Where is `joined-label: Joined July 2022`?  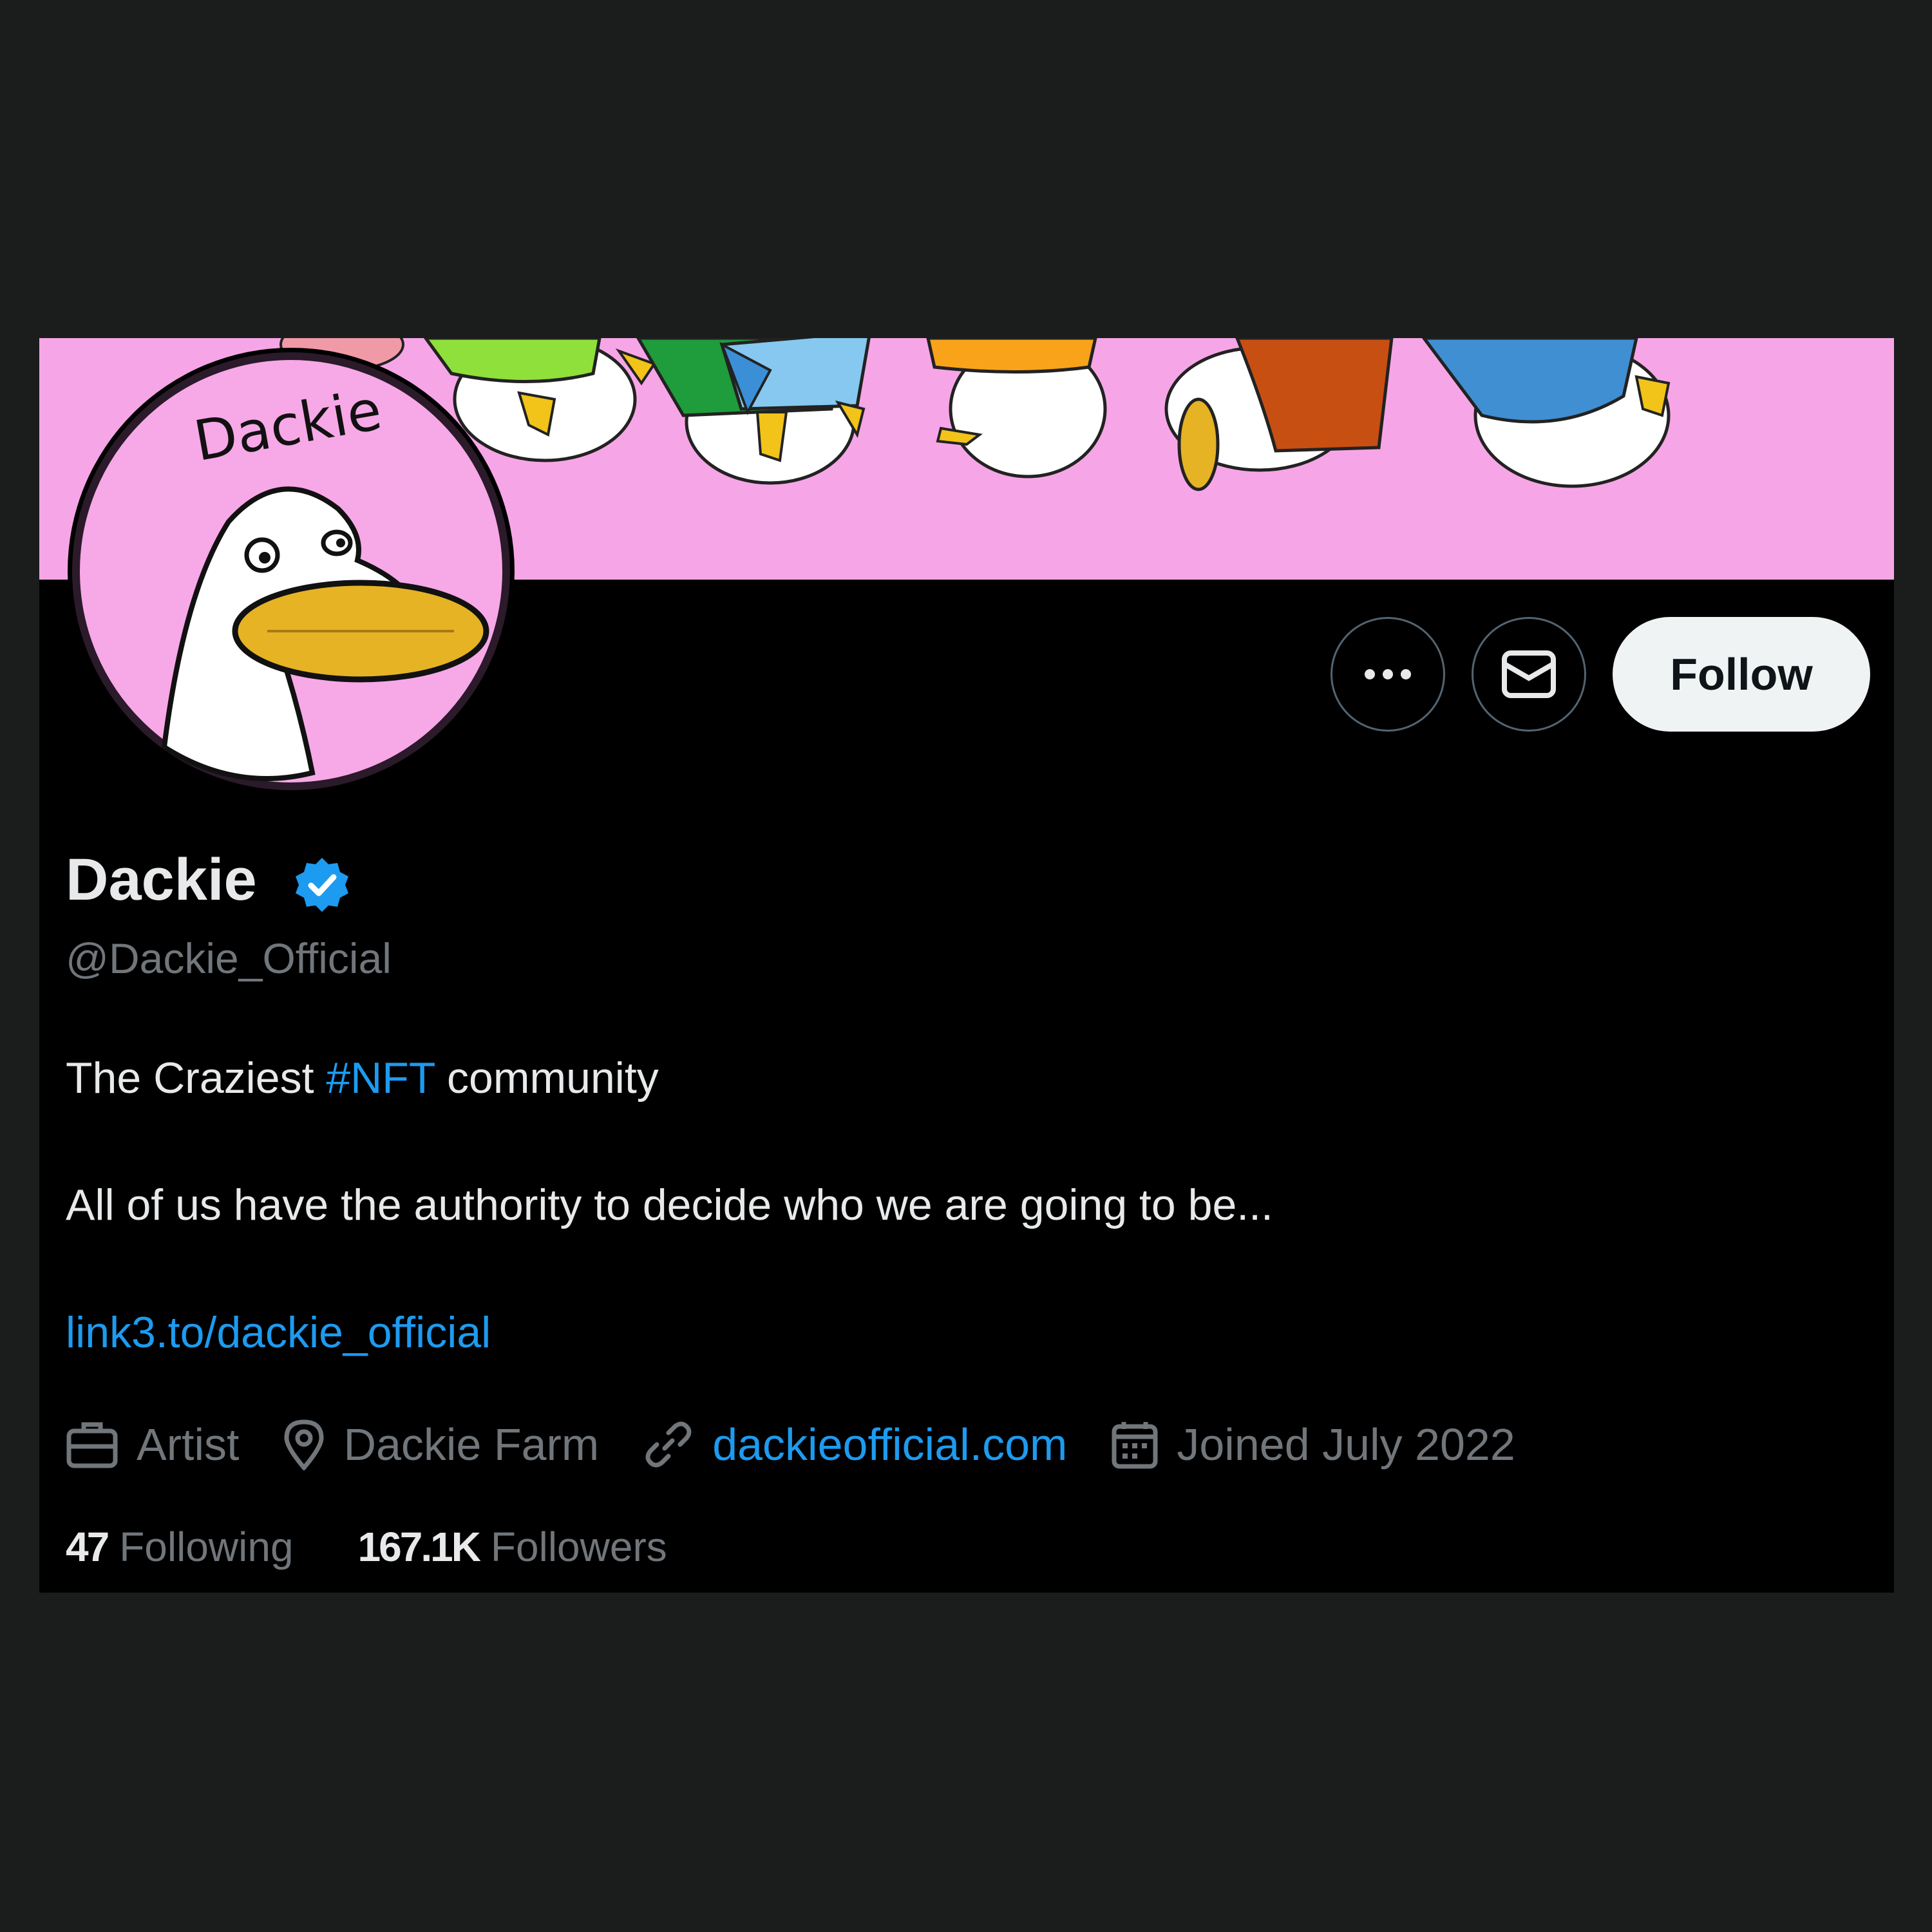 joined-label: Joined July 2022 is located at coordinates (1346, 1444).